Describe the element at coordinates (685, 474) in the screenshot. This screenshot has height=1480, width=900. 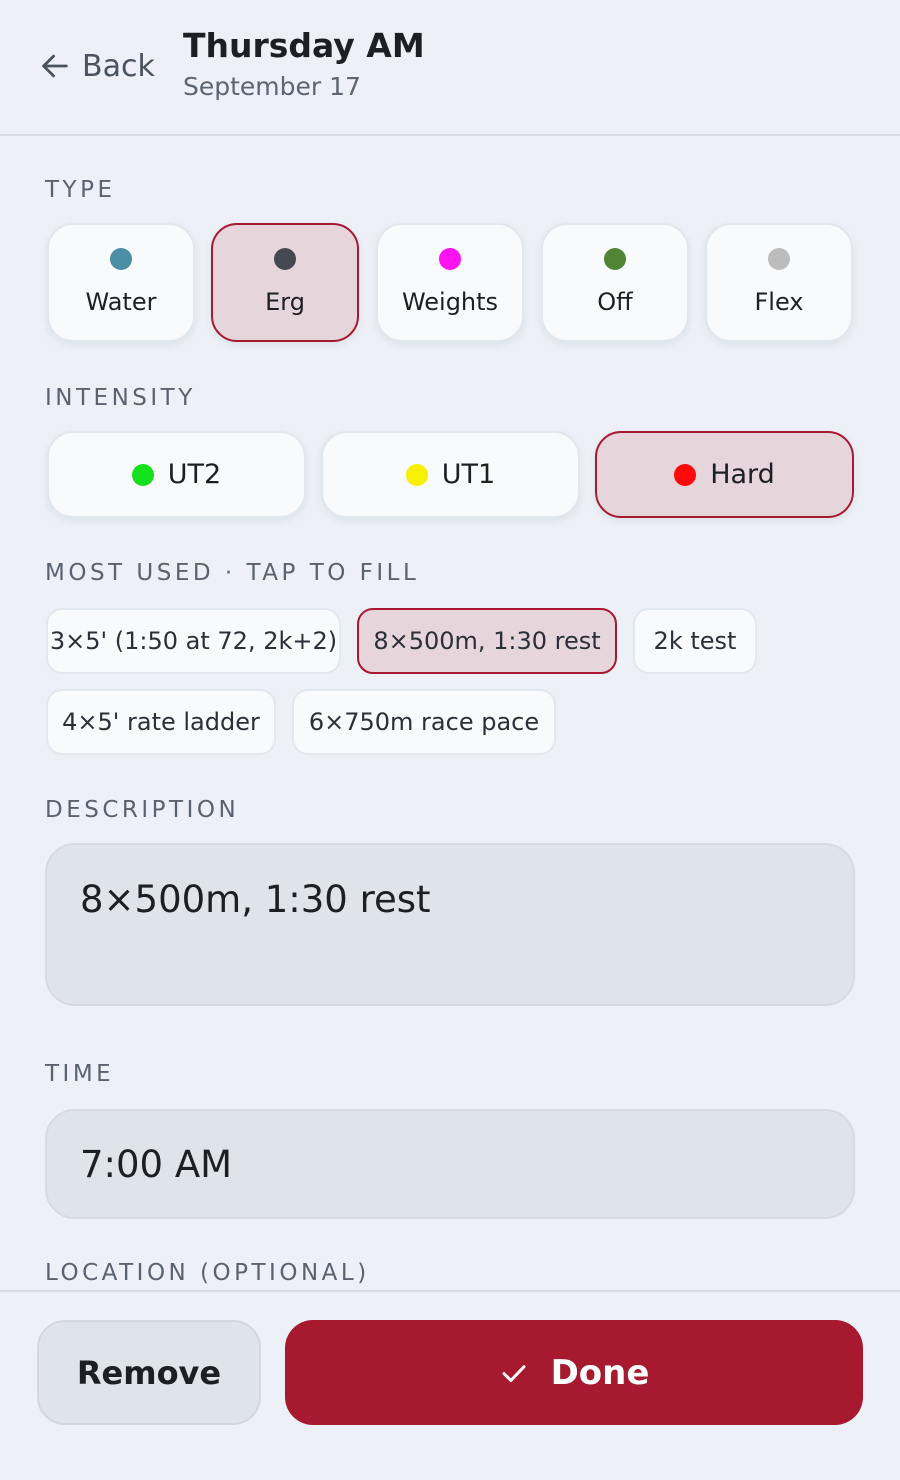
I see `hard-color-dot` at that location.